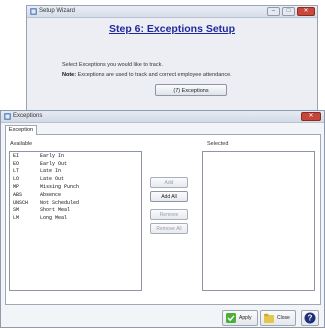 This screenshot has height=329, width=325. I want to click on remove-button: Remove, so click(169, 214).